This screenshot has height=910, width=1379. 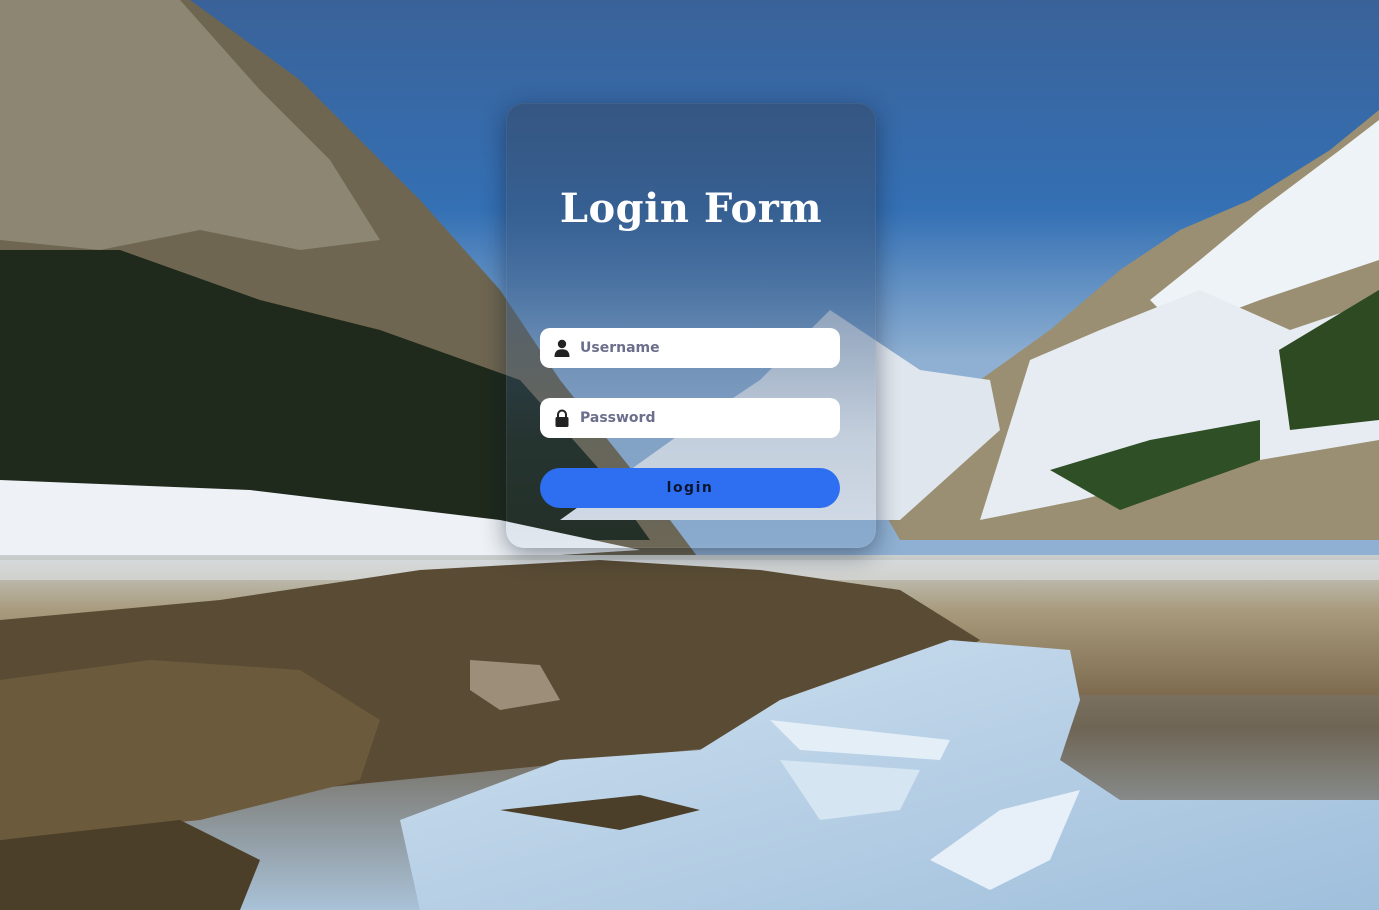 What do you see at coordinates (691, 208) in the screenshot?
I see `login-form-title: Login Form` at bounding box center [691, 208].